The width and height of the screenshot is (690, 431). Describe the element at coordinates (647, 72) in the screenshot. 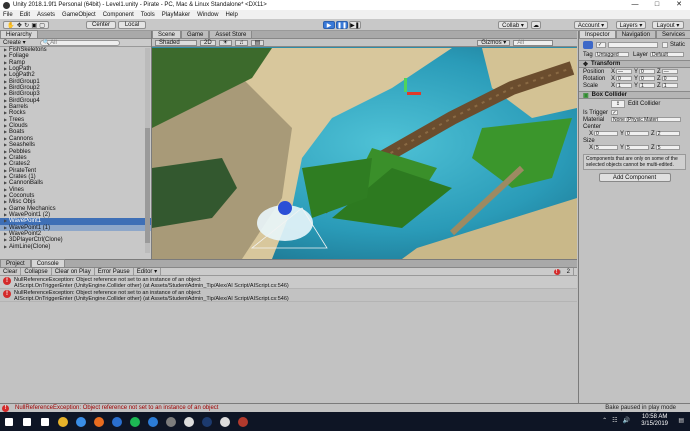

I see `position-y-field: 0` at that location.